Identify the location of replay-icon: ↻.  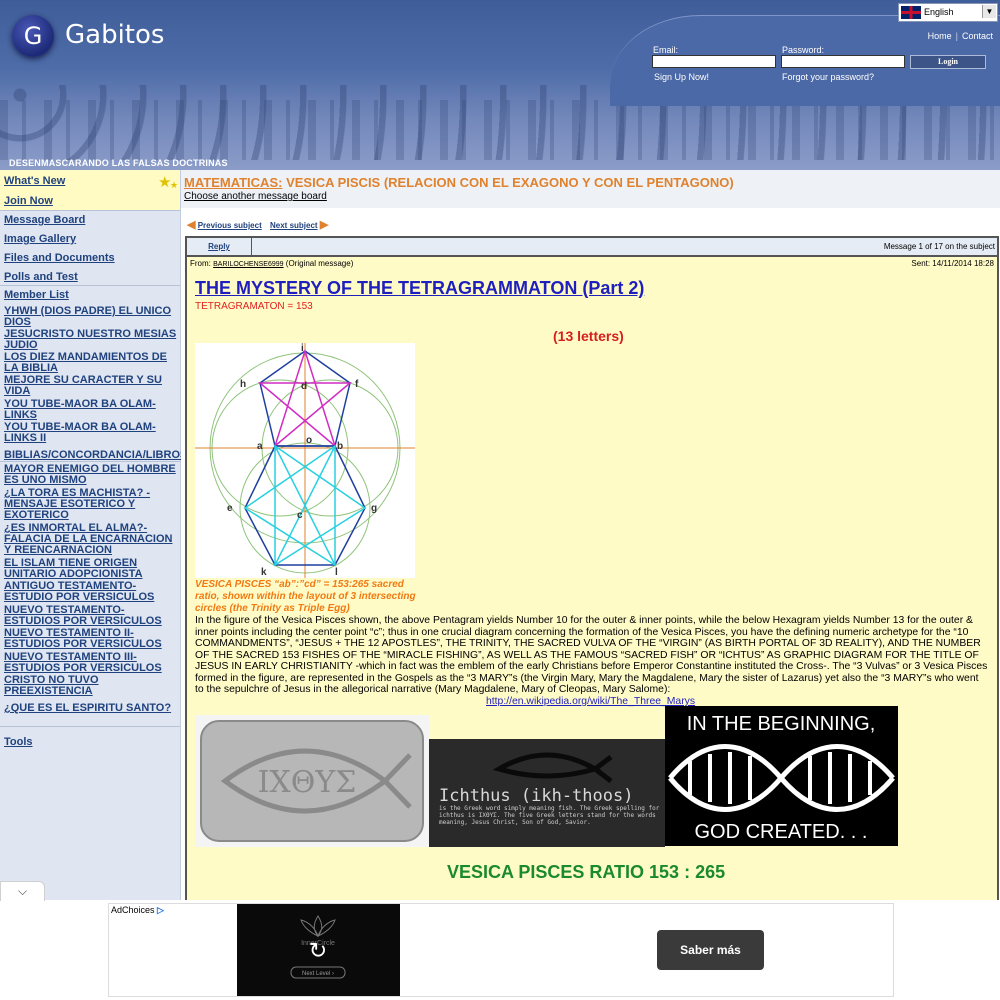
(318, 951).